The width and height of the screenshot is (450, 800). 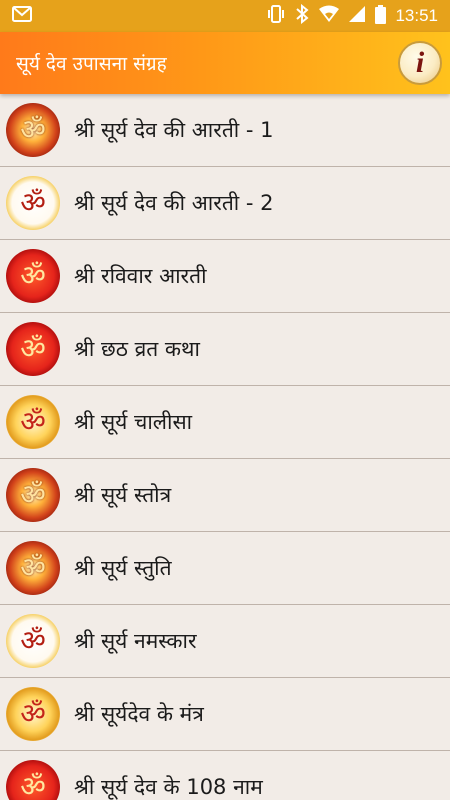 What do you see at coordinates (225, 422) in the screenshot?
I see `list-item: ॐ श्री सूर्य चालीसा` at bounding box center [225, 422].